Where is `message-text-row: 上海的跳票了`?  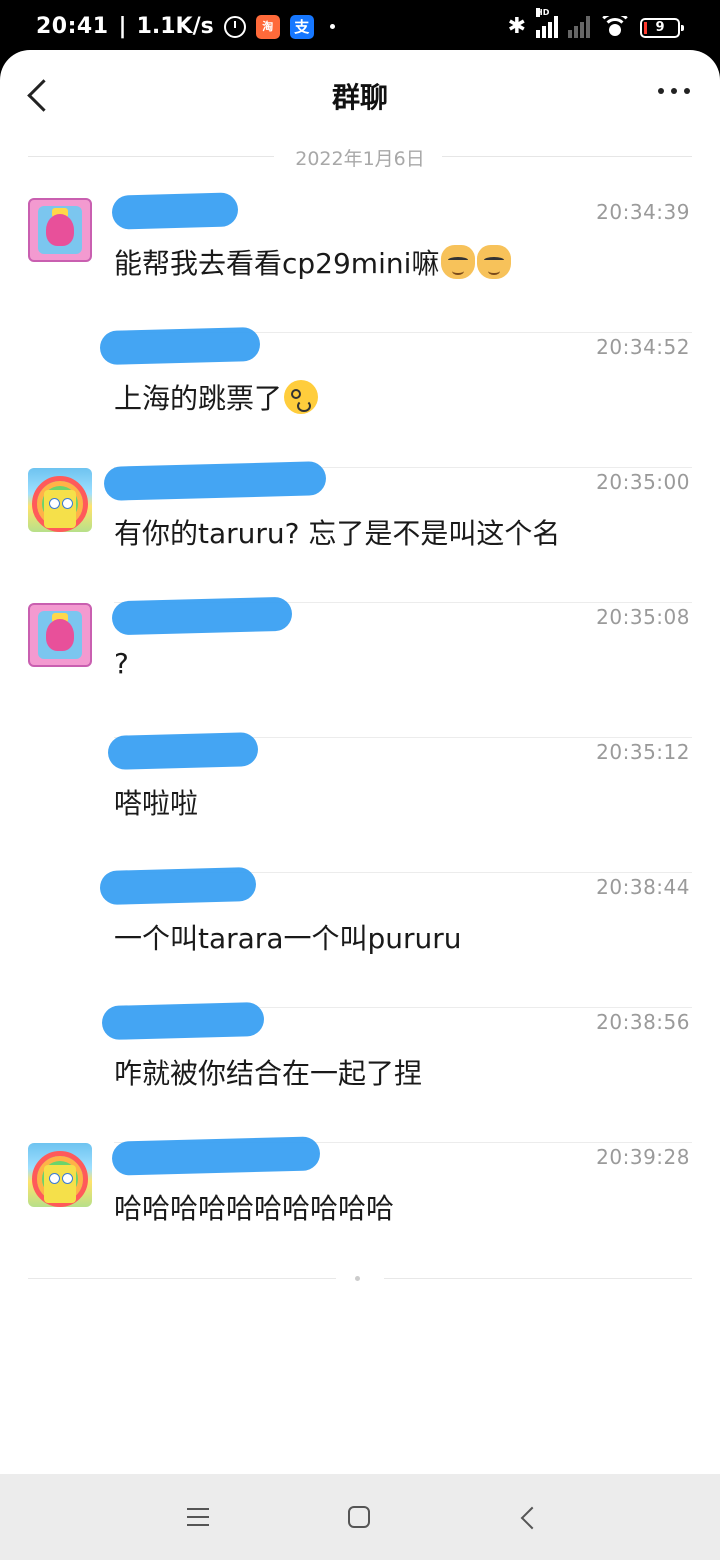 message-text-row: 上海的跳票了 is located at coordinates (216, 397).